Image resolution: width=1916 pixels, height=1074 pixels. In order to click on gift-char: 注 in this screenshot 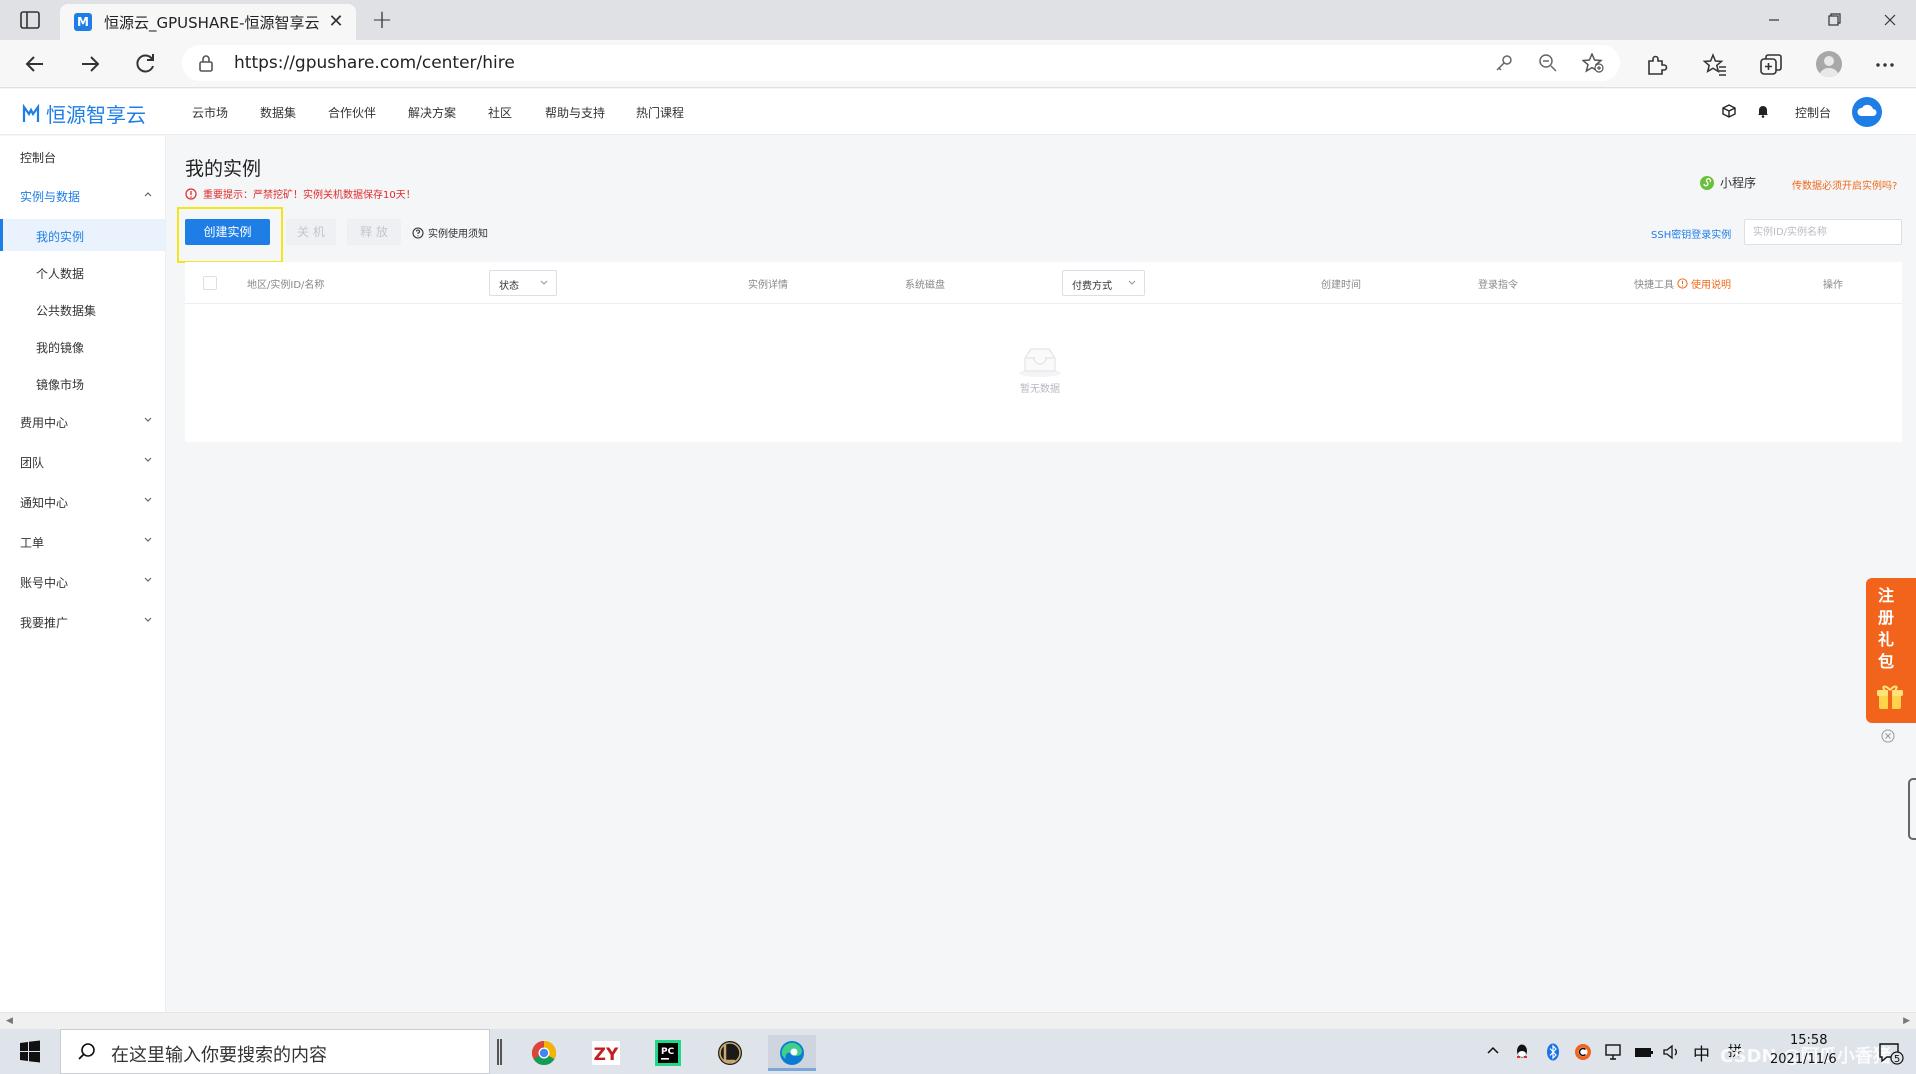, I will do `click(1885, 595)`.